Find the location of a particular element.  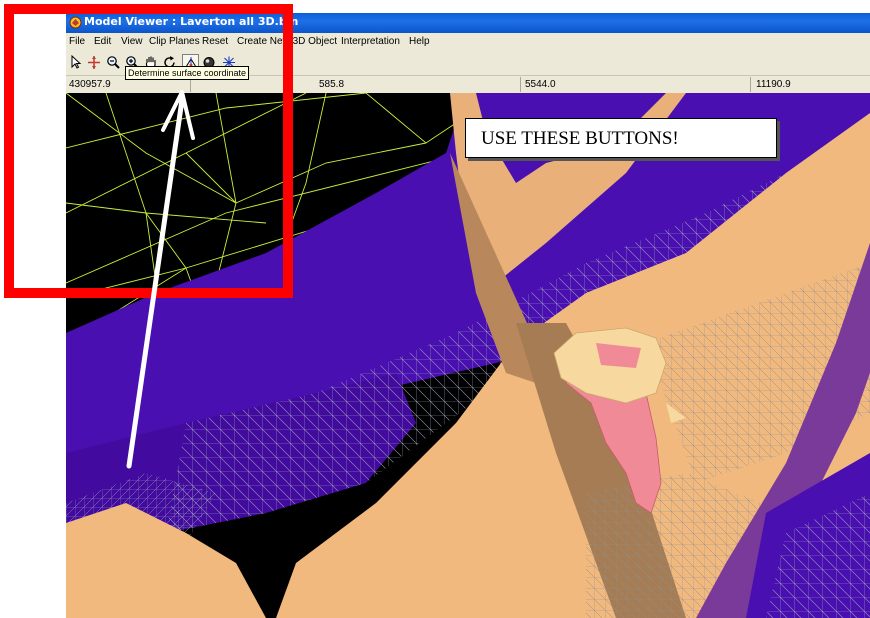

instruction-callout: USE THESE BUTTONS! is located at coordinates (621, 138).